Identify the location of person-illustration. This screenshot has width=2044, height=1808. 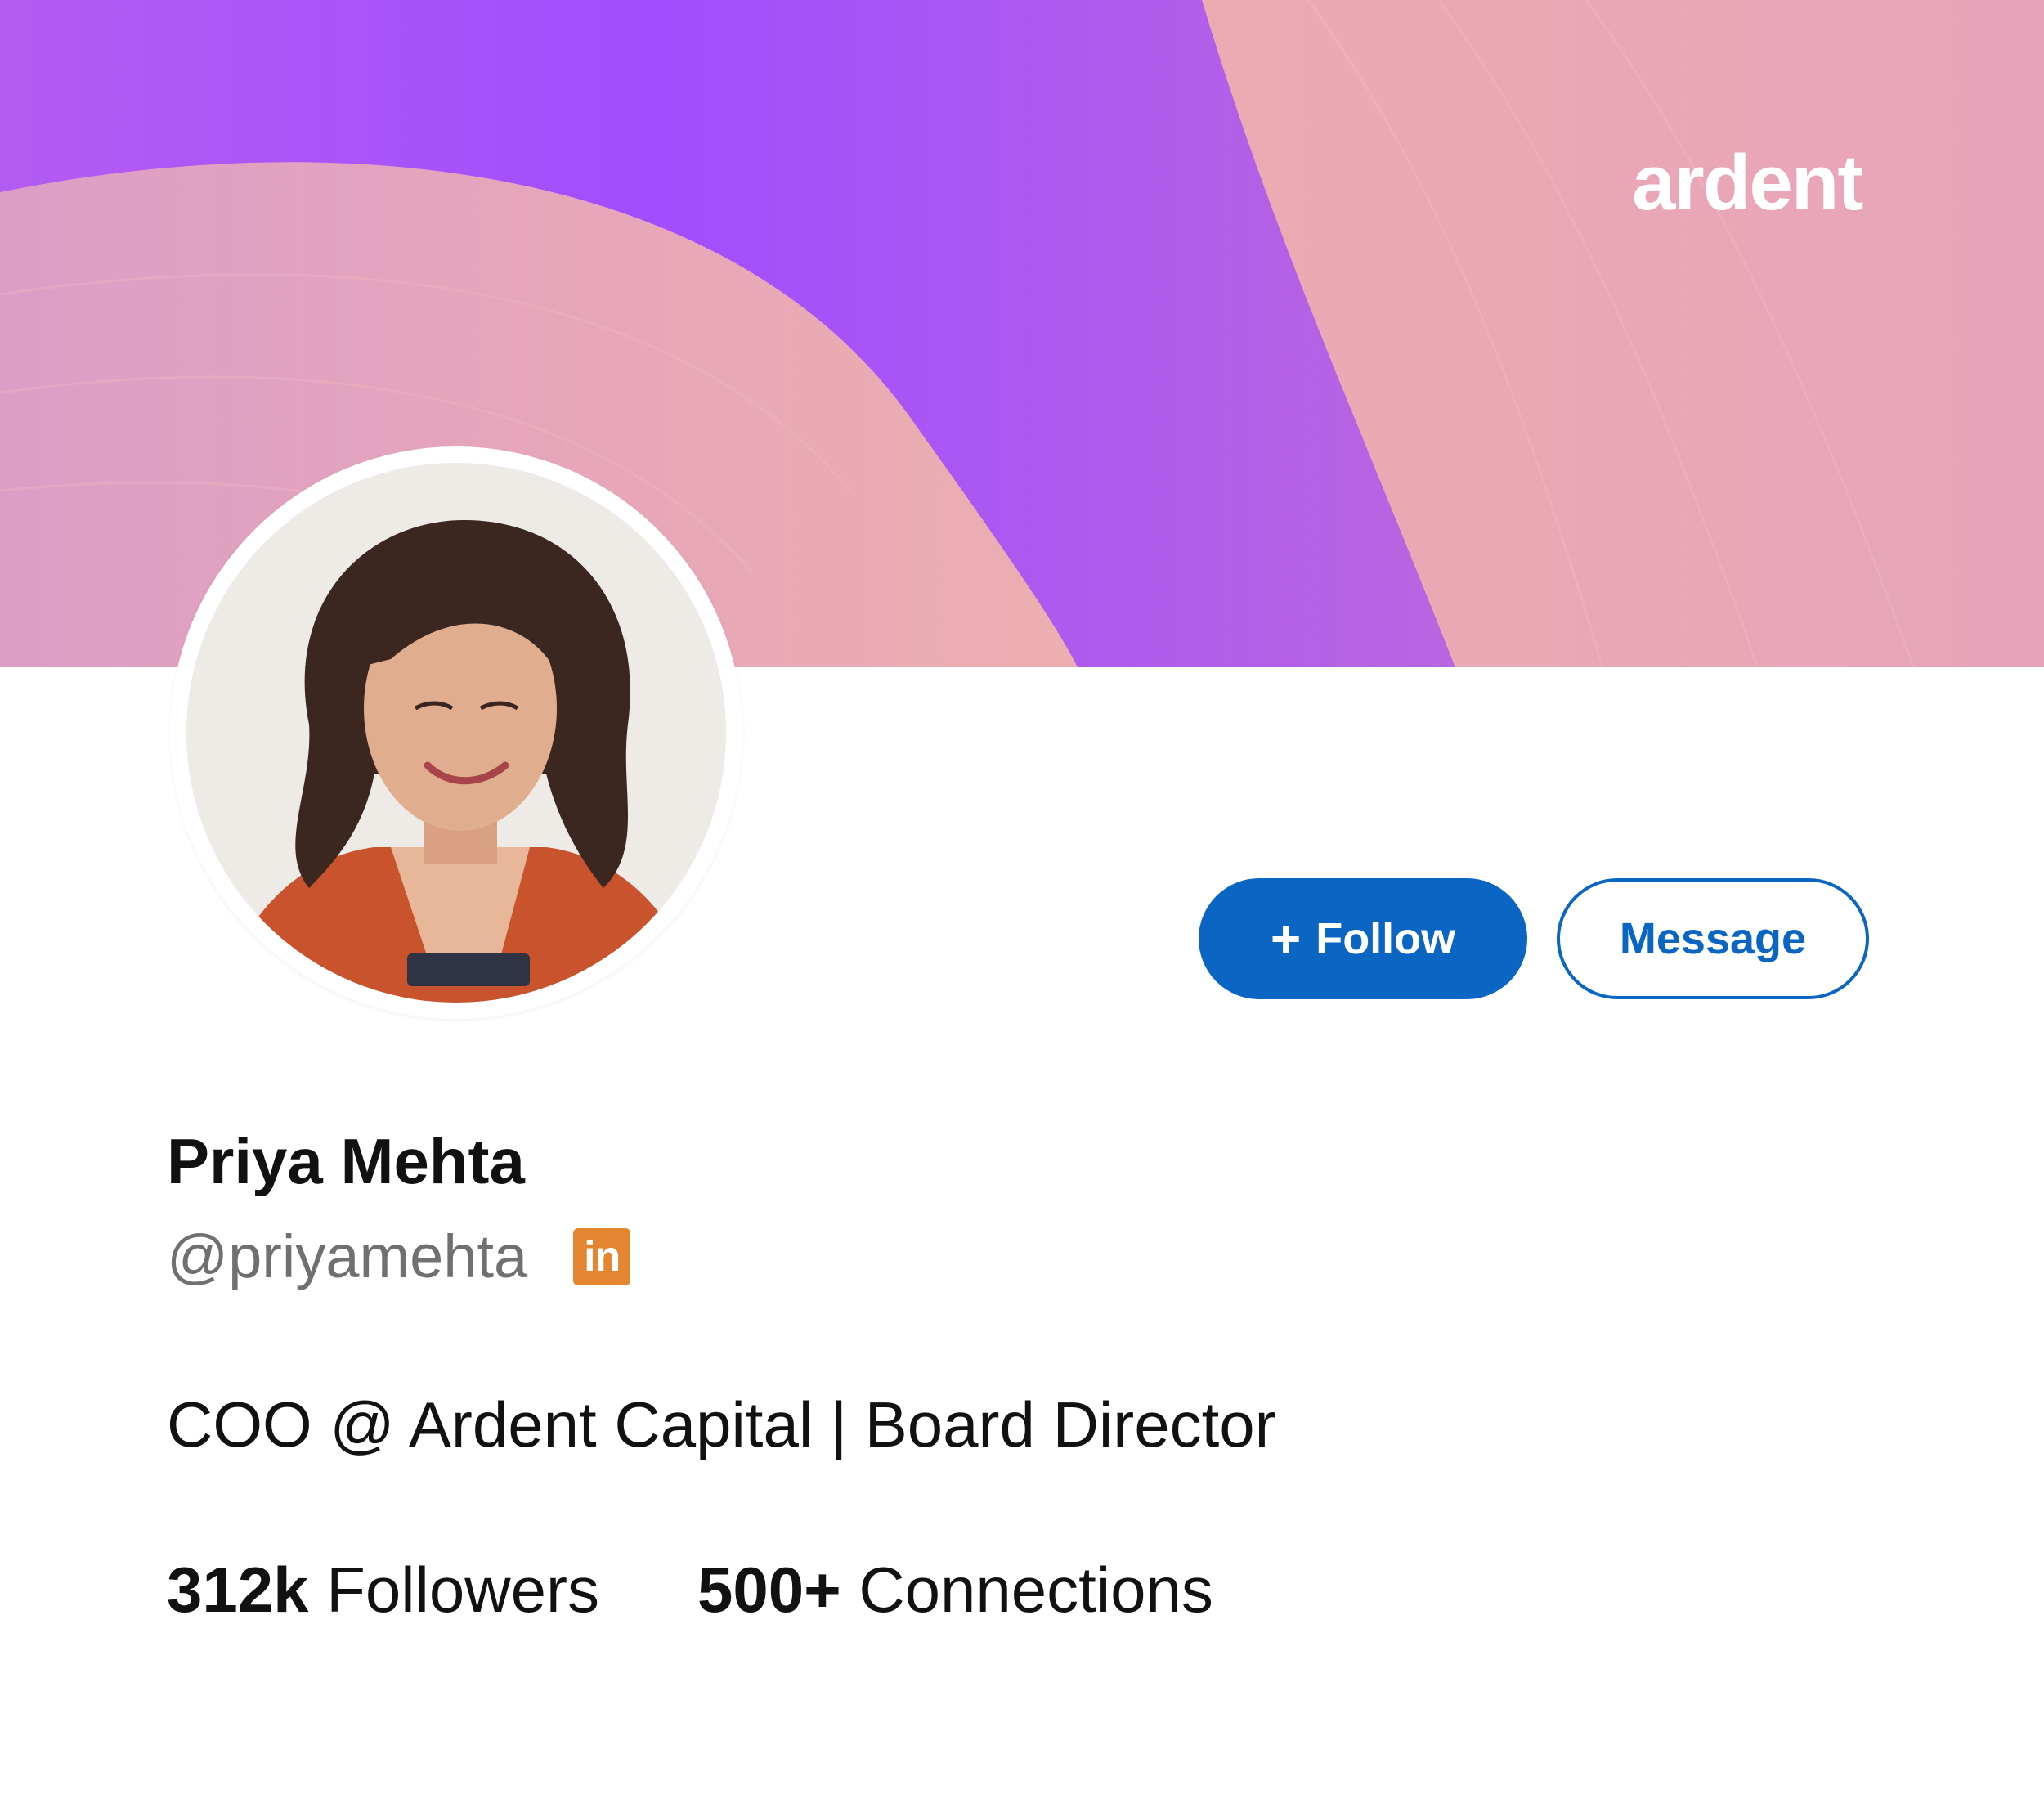
(456, 733).